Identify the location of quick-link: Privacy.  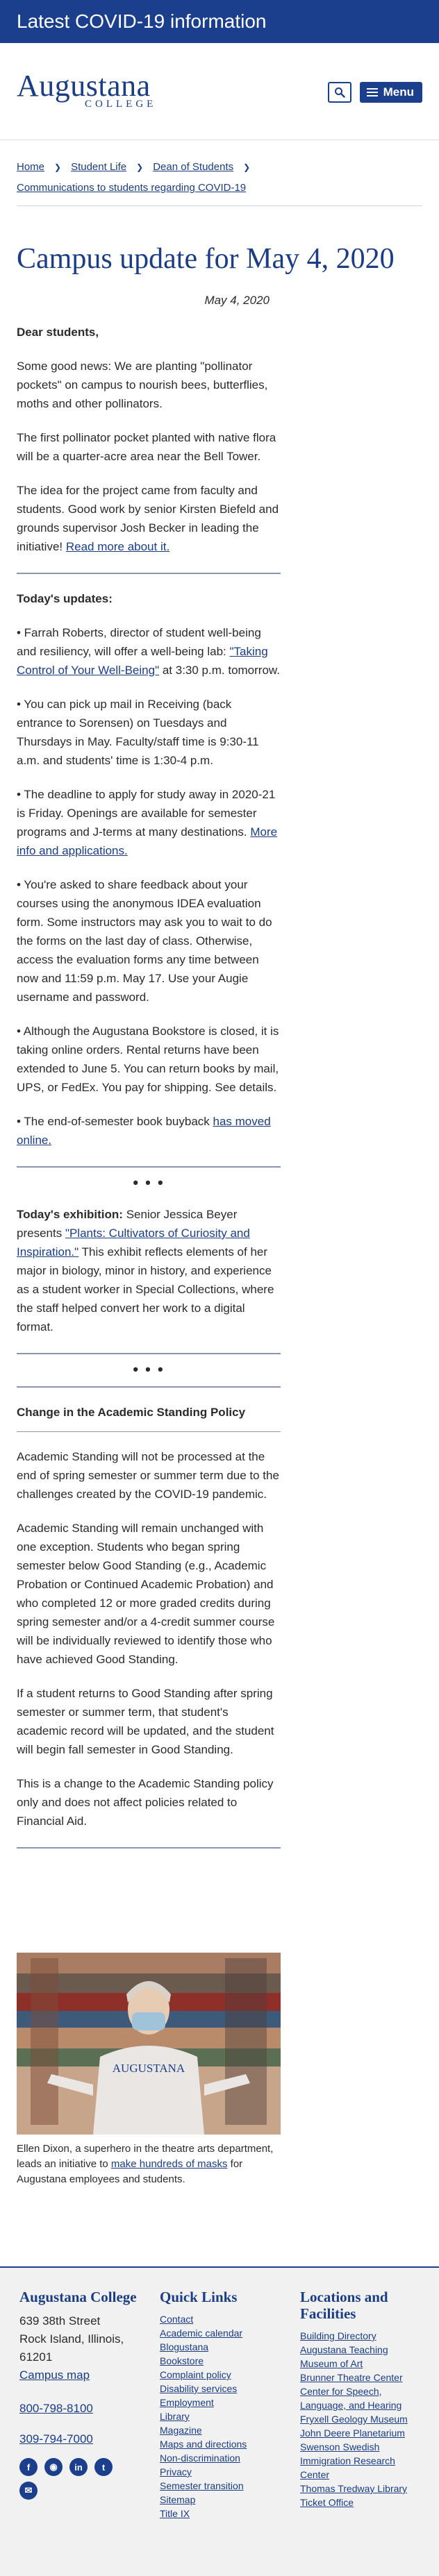
(222, 2472).